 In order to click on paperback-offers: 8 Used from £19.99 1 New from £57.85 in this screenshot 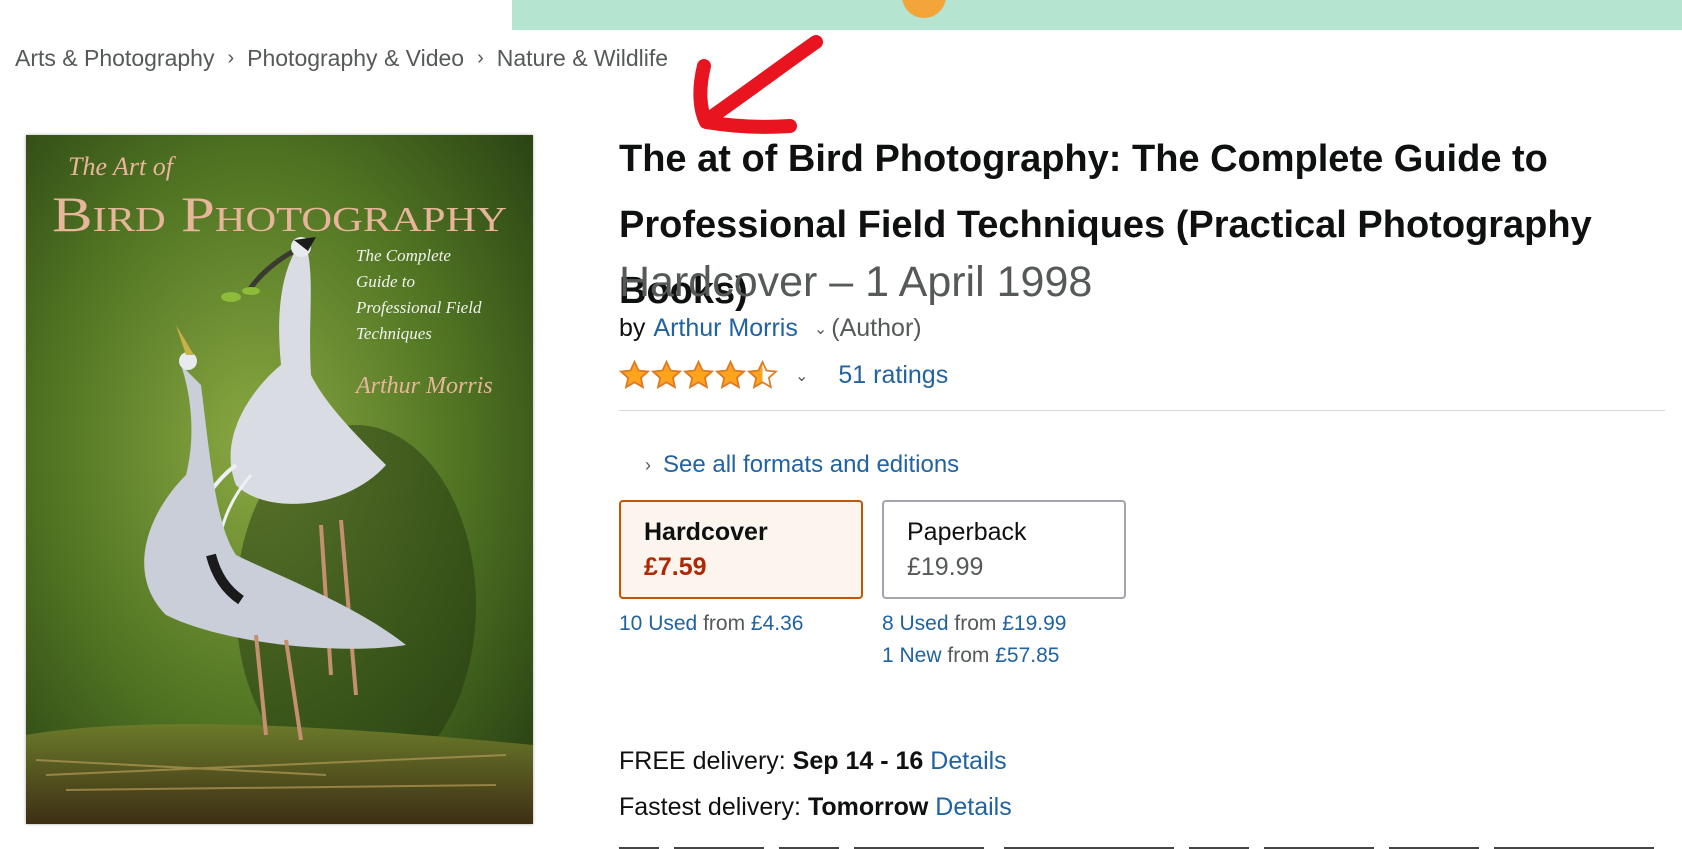, I will do `click(974, 640)`.